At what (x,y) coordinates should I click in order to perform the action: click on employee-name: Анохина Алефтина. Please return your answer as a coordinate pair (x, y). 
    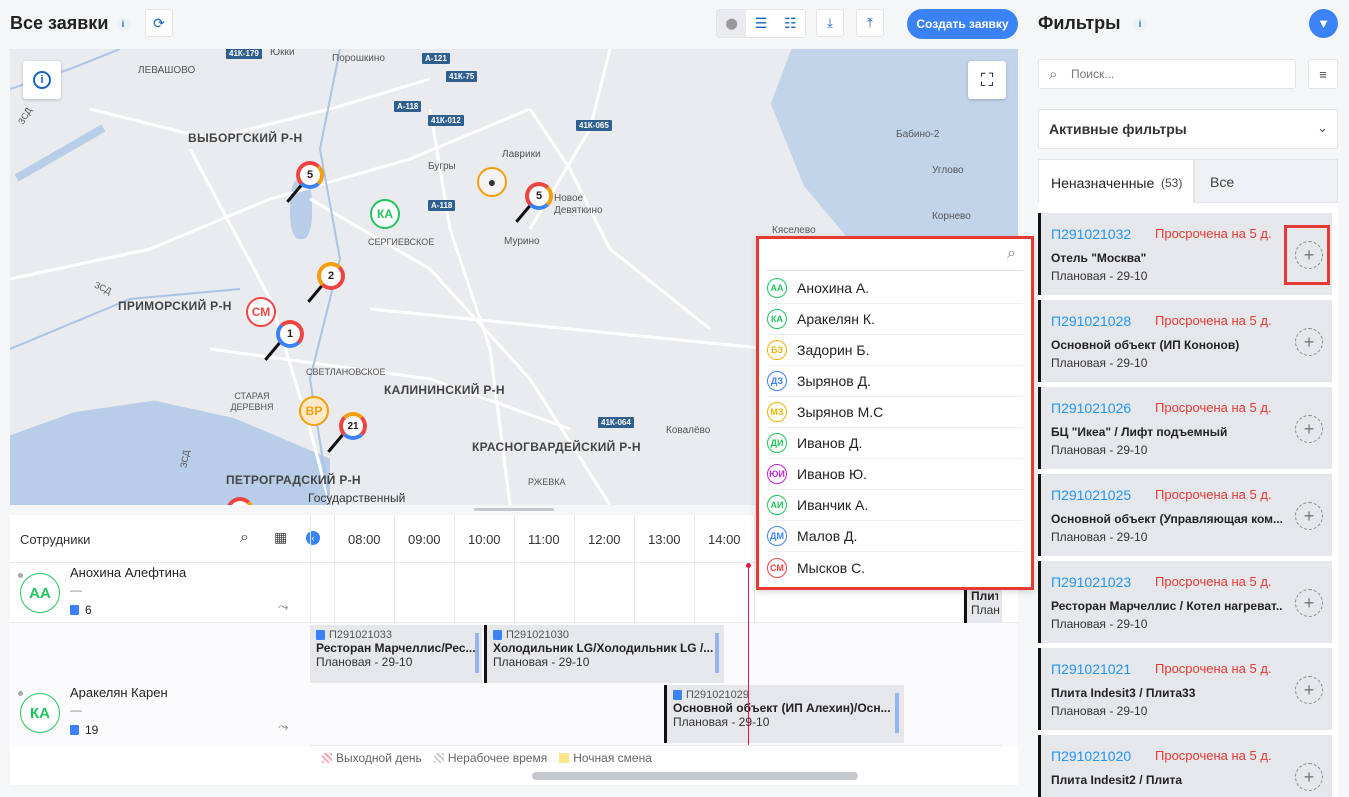
    Looking at the image, I should click on (128, 572).